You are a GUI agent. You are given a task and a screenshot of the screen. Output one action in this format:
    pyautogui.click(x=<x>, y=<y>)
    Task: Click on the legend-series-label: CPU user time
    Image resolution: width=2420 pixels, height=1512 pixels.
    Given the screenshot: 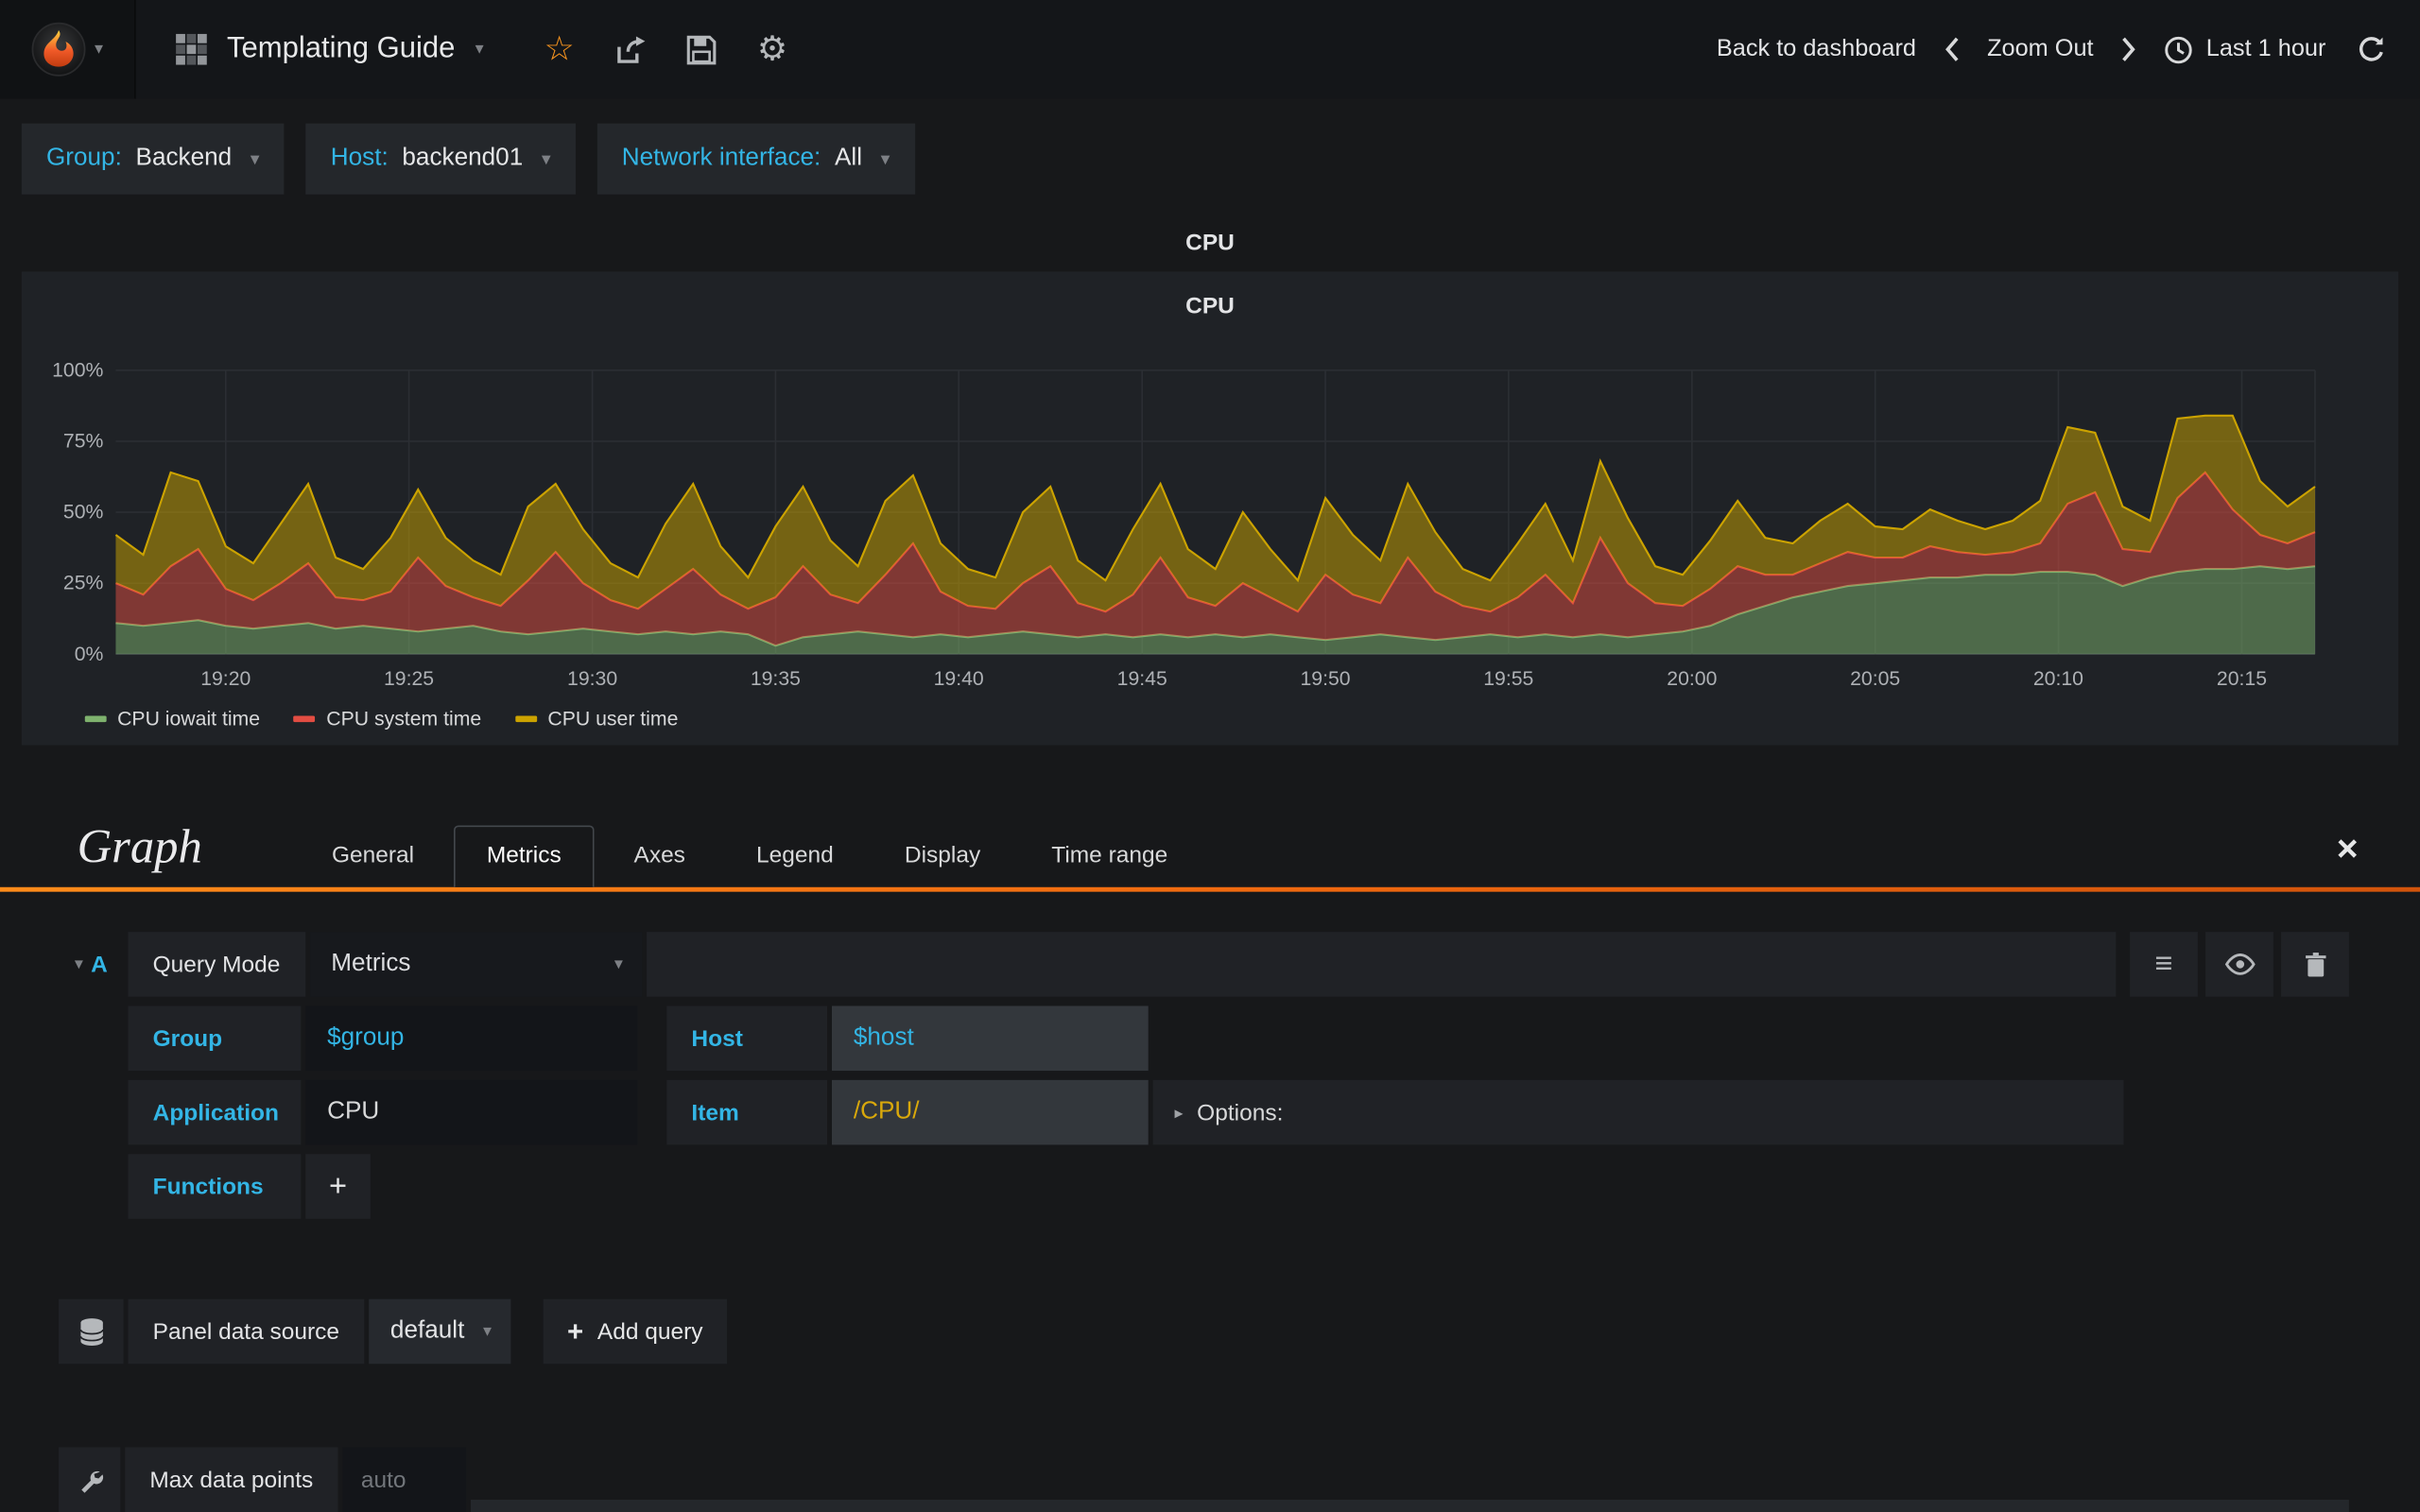 What is the action you would take?
    pyautogui.click(x=613, y=718)
    